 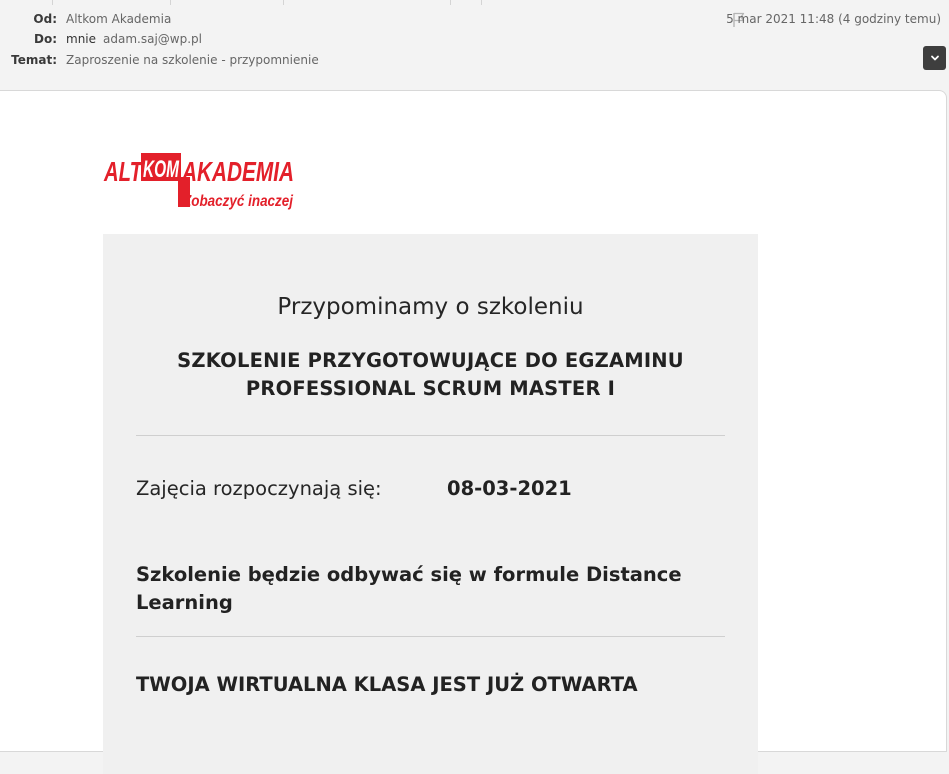 I want to click on from-label: Od:, so click(x=45, y=19).